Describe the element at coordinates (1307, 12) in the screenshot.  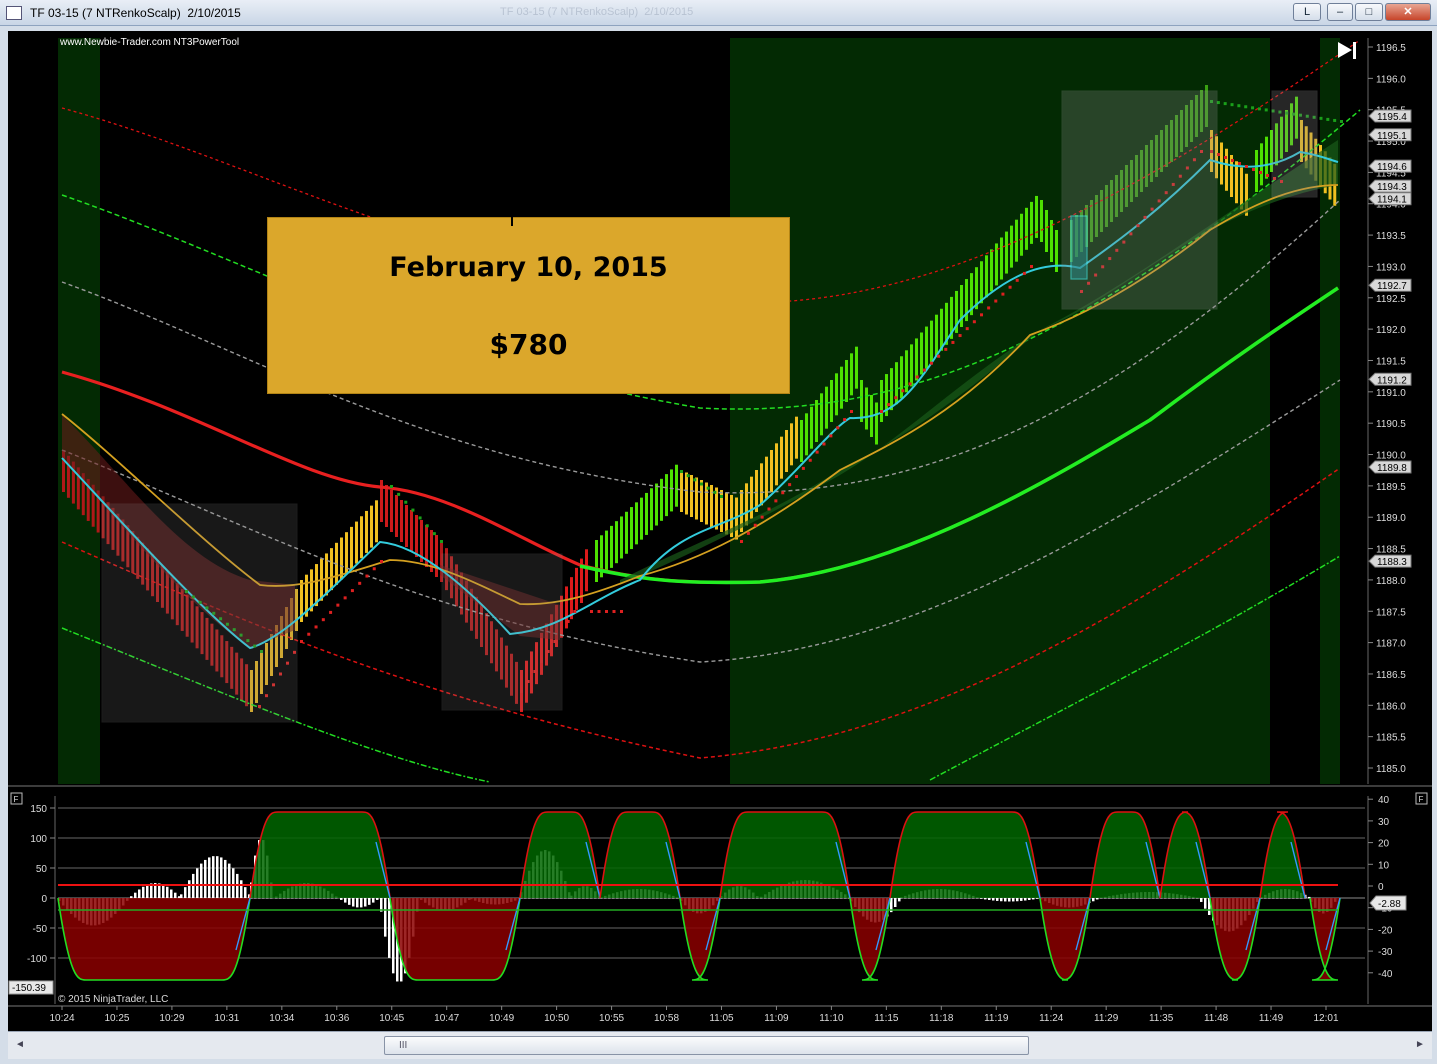
I see `layout-button: L` at that location.